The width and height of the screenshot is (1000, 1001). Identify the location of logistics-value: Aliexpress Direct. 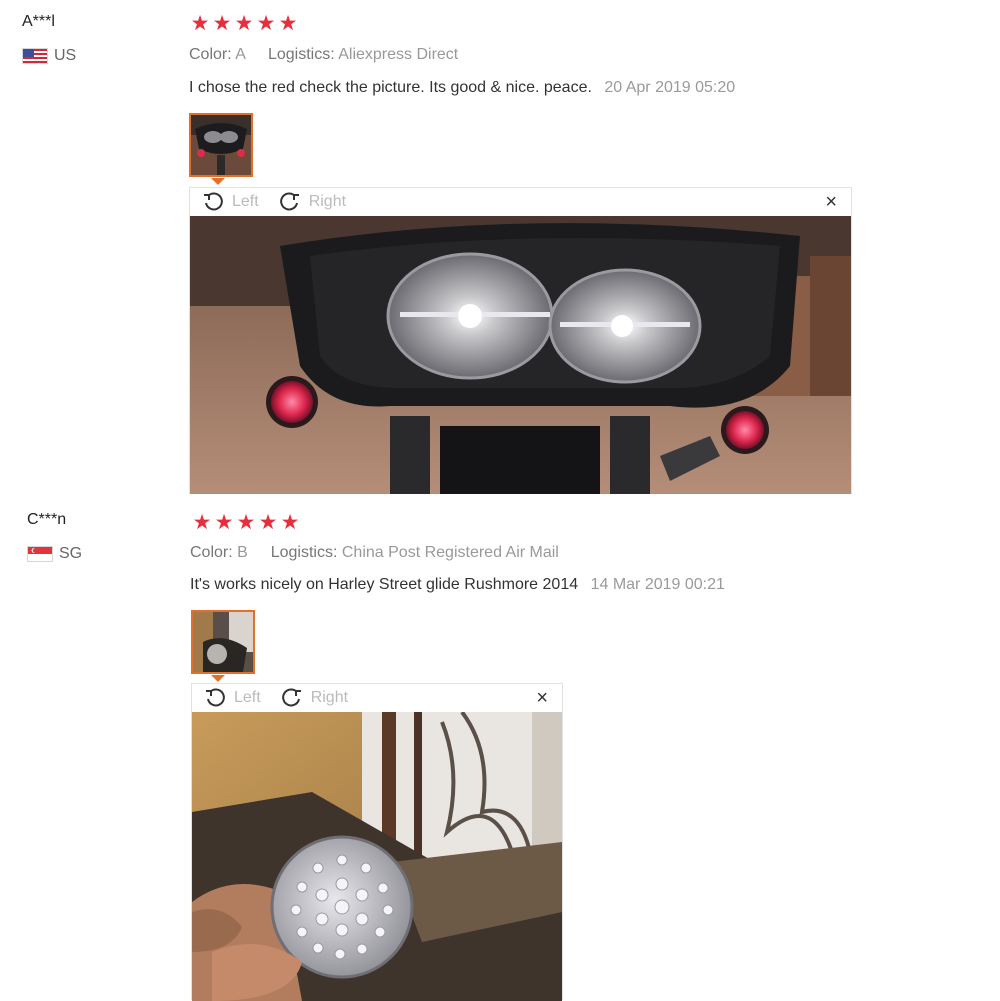
(398, 54).